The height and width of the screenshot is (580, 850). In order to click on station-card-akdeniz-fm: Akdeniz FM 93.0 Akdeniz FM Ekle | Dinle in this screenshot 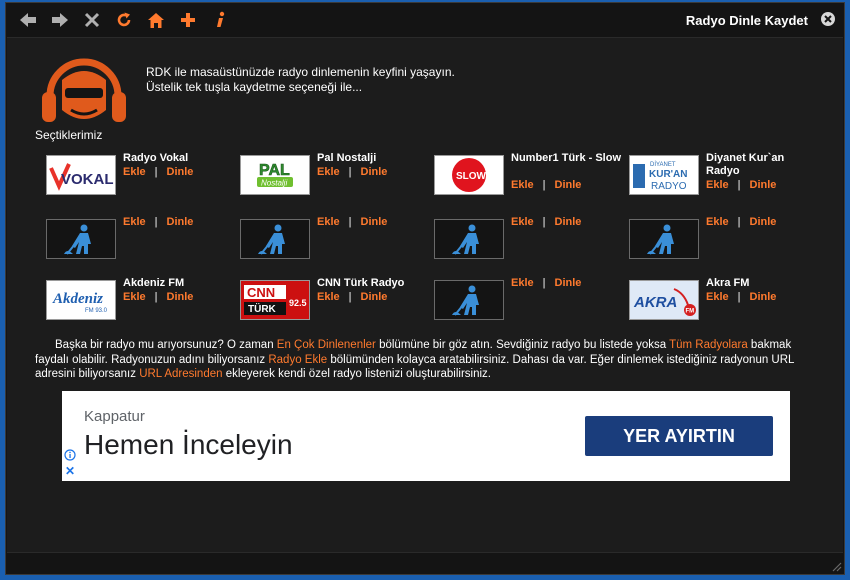, I will do `click(141, 300)`.